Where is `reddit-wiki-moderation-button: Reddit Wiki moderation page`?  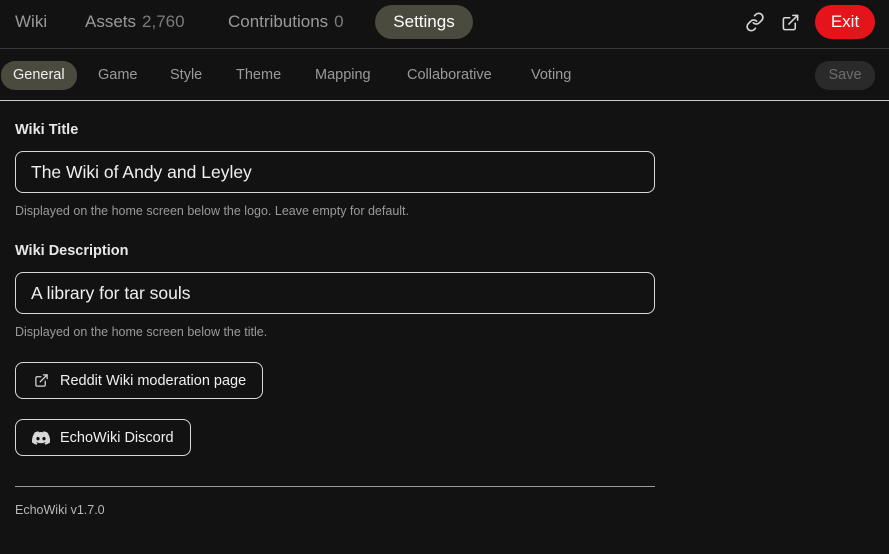
reddit-wiki-moderation-button: Reddit Wiki moderation page is located at coordinates (139, 380).